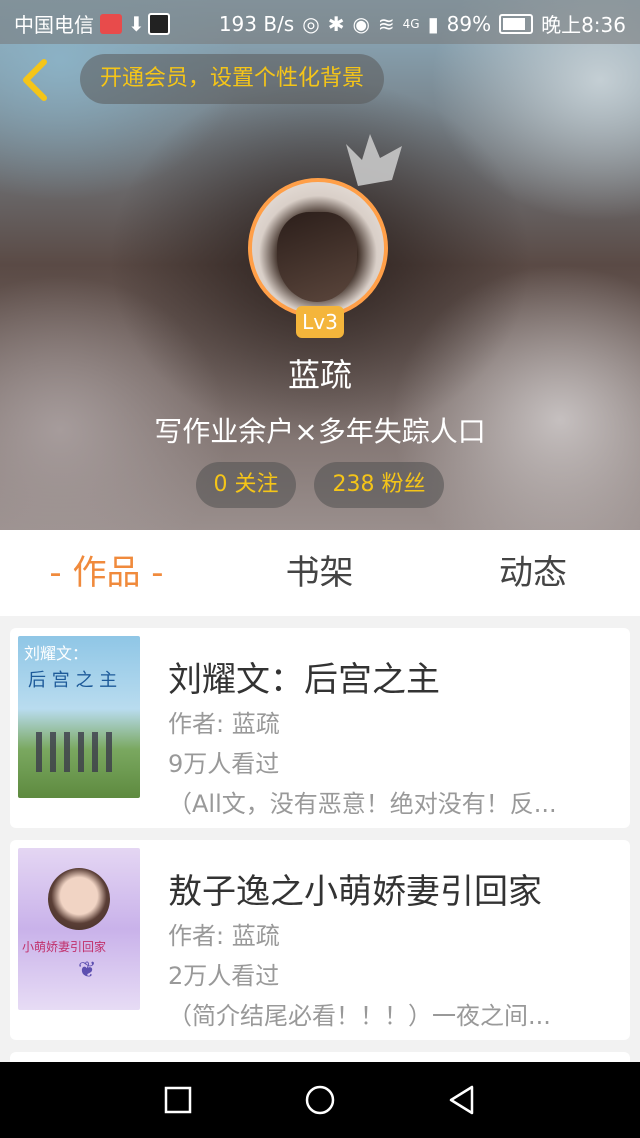 Image resolution: width=640 pixels, height=1138 pixels. What do you see at coordinates (355, 892) in the screenshot?
I see `work-title: 敖子逸之小萌娇妻引回家` at bounding box center [355, 892].